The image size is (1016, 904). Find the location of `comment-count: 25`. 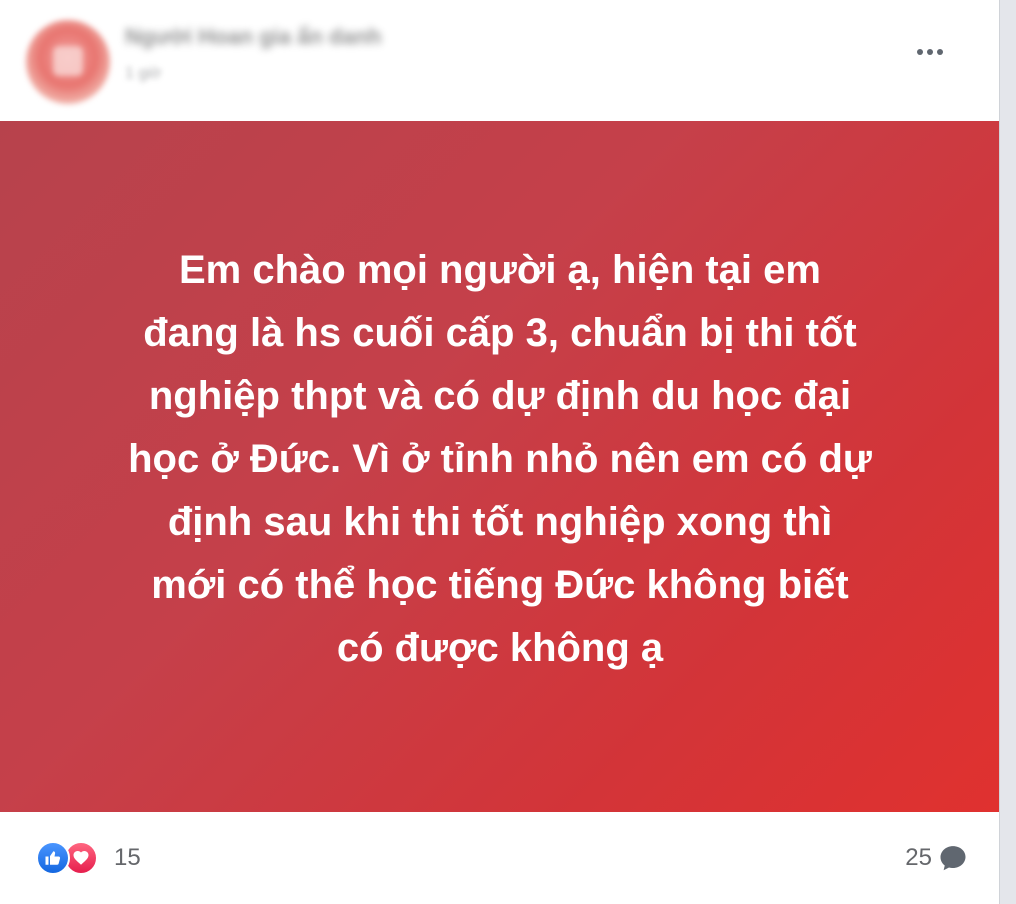

comment-count: 25 is located at coordinates (918, 857).